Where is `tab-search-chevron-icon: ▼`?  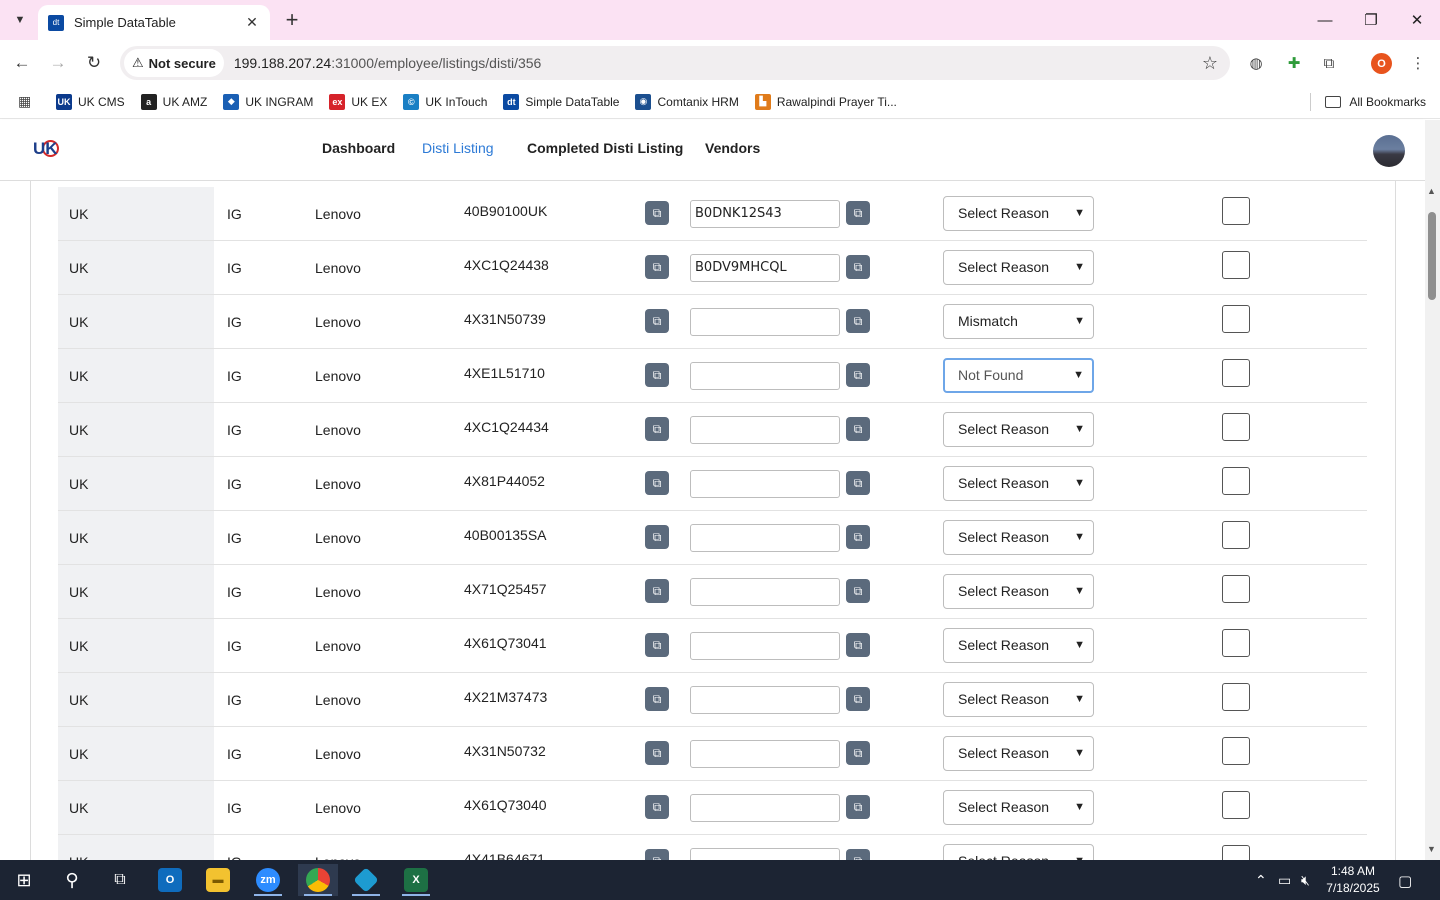 tab-search-chevron-icon: ▼ is located at coordinates (20, 20).